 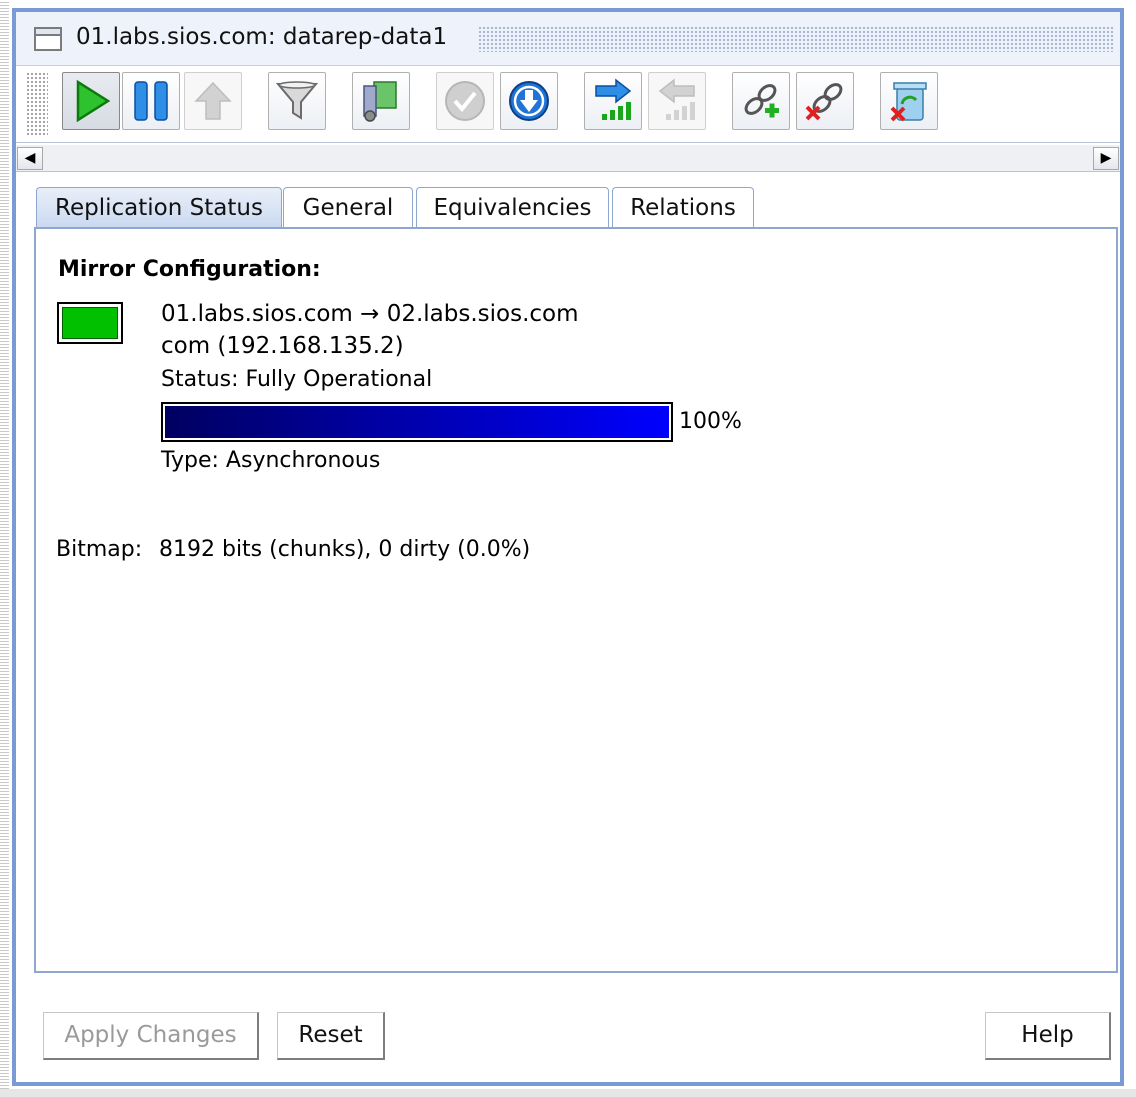 I want to click on delete-trash-icon, so click(x=908, y=102).